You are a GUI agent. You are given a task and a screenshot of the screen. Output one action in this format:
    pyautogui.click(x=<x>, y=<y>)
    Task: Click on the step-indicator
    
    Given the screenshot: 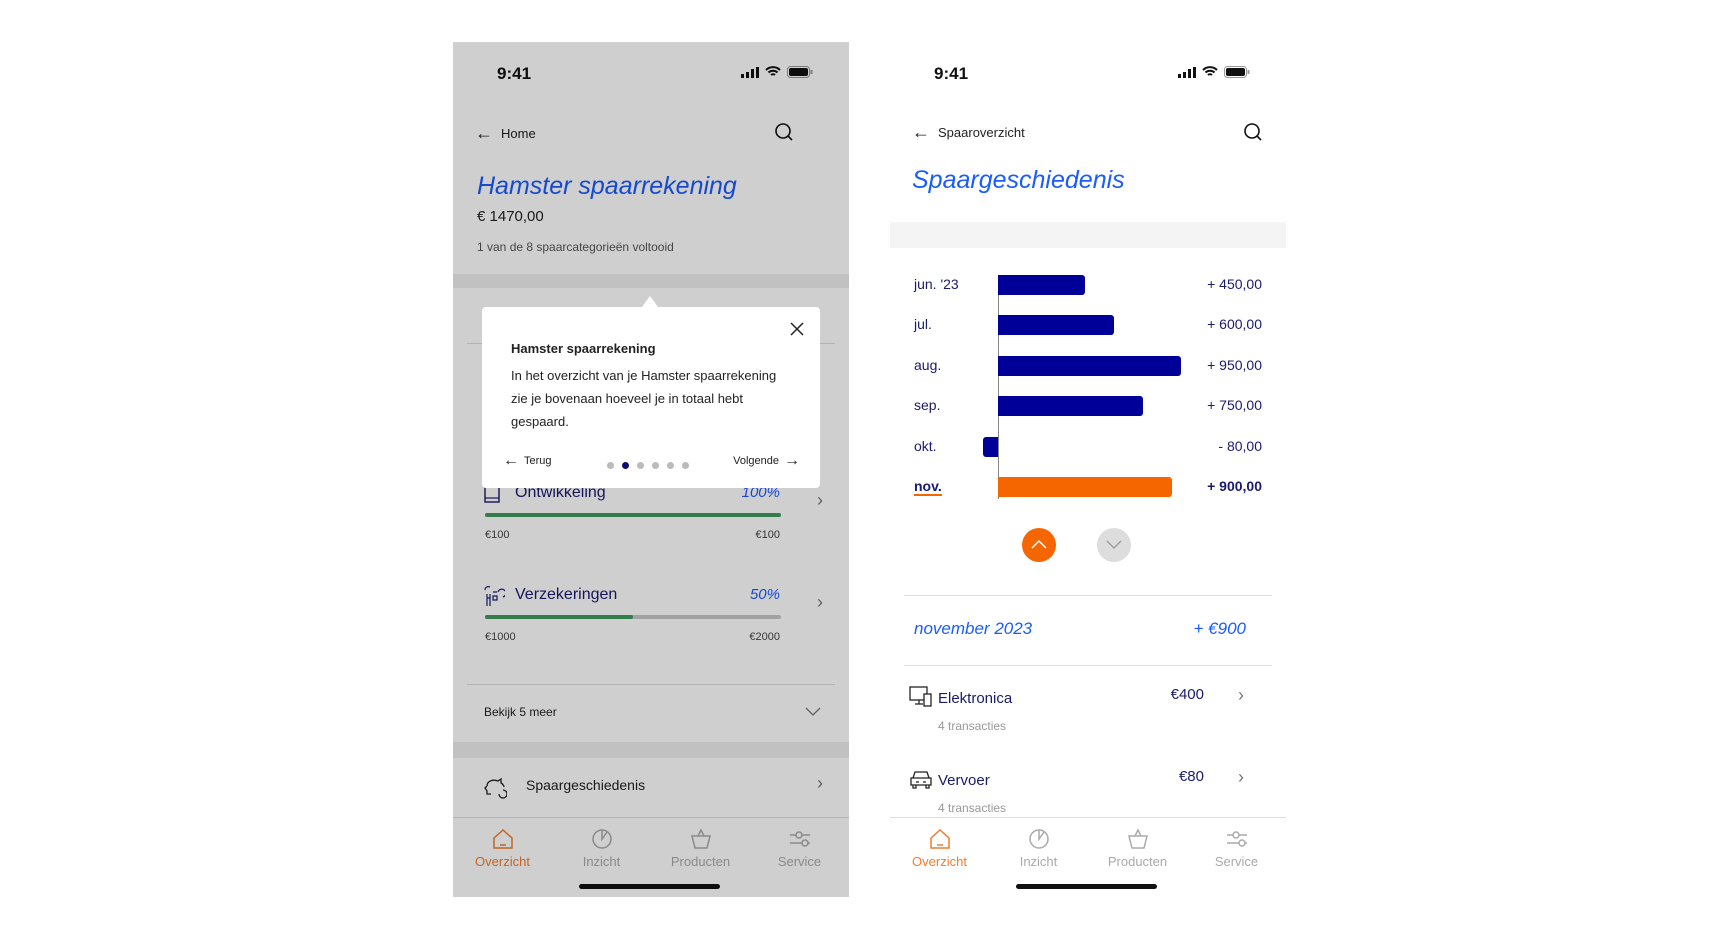 What is the action you would take?
    pyautogui.click(x=648, y=465)
    